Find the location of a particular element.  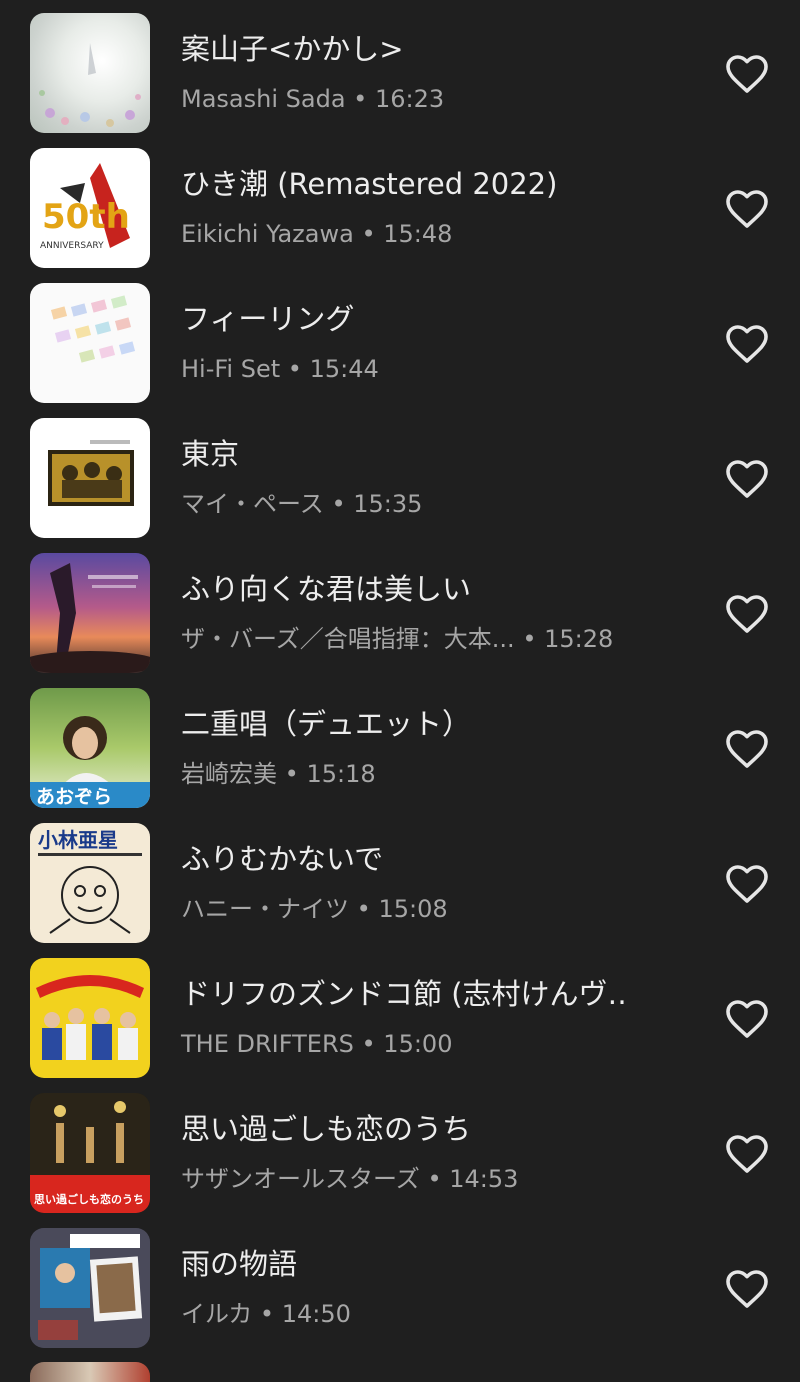

track-duration: 16:23 is located at coordinates (409, 99).